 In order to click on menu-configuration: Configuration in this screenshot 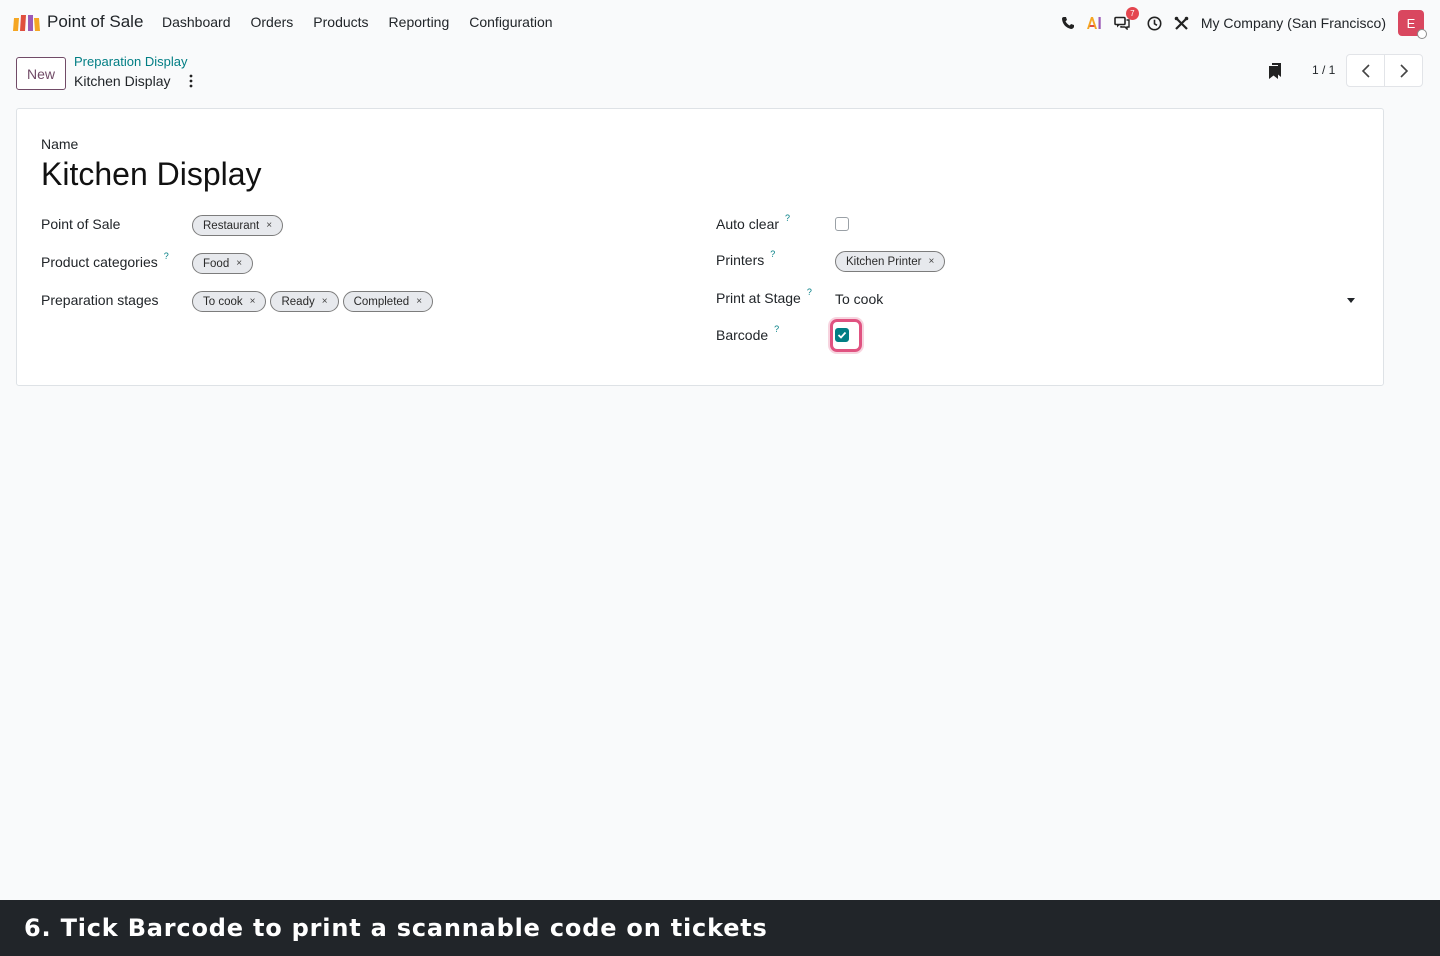, I will do `click(510, 22)`.